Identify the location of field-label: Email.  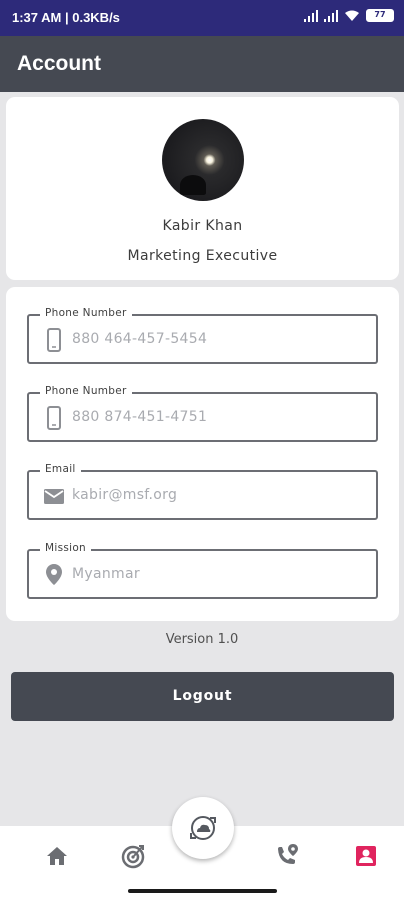
(60, 469).